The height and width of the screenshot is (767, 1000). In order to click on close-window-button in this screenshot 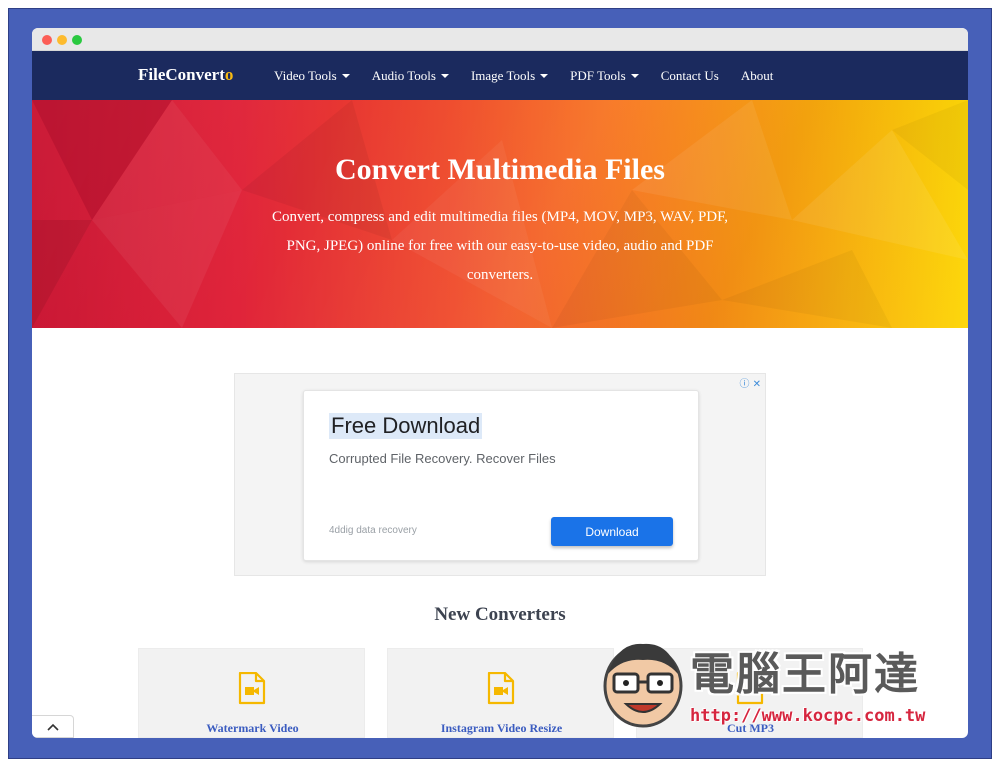, I will do `click(47, 40)`.